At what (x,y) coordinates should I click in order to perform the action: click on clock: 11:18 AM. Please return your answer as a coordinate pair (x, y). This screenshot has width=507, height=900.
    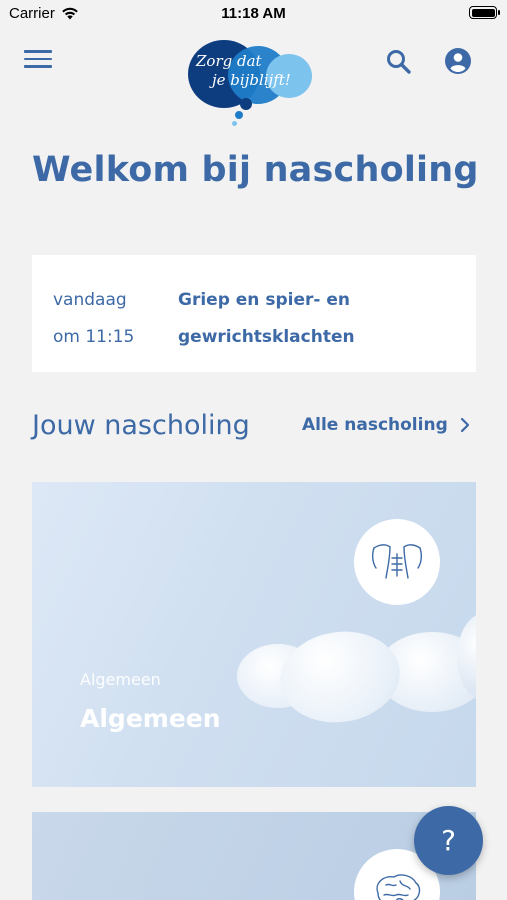
    Looking at the image, I should click on (253, 13).